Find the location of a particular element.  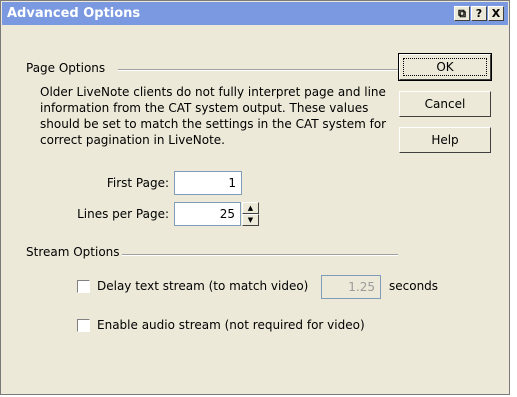

cancel-button: Cancel is located at coordinates (445, 104).